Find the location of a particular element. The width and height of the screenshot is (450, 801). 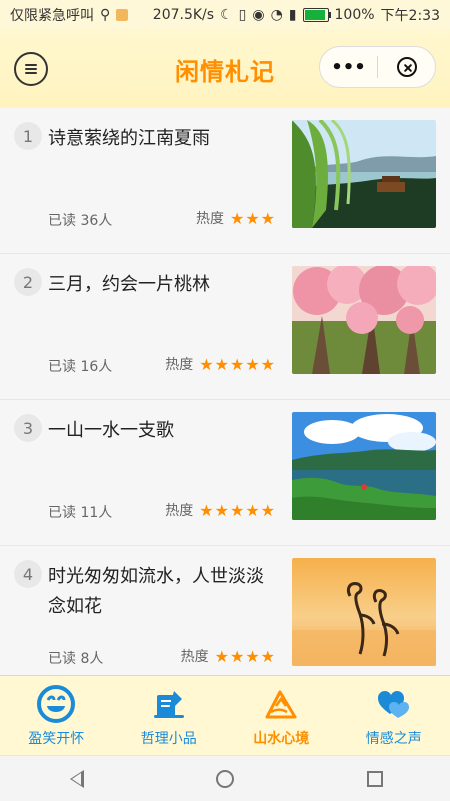

home-icon is located at coordinates (225, 778).